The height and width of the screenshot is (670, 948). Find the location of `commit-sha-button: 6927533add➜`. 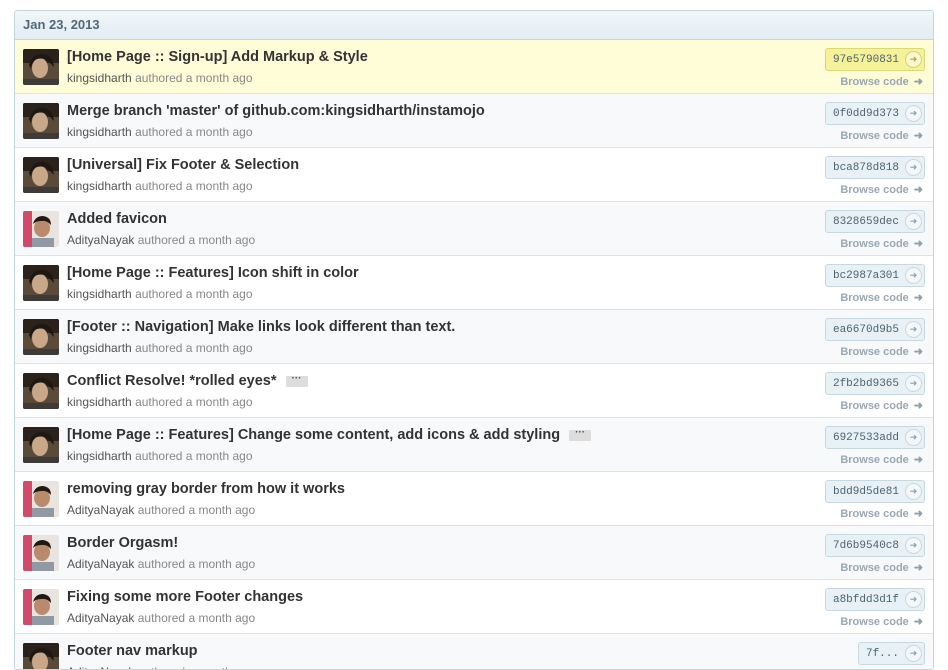

commit-sha-button: 6927533add➜ is located at coordinates (875, 437).